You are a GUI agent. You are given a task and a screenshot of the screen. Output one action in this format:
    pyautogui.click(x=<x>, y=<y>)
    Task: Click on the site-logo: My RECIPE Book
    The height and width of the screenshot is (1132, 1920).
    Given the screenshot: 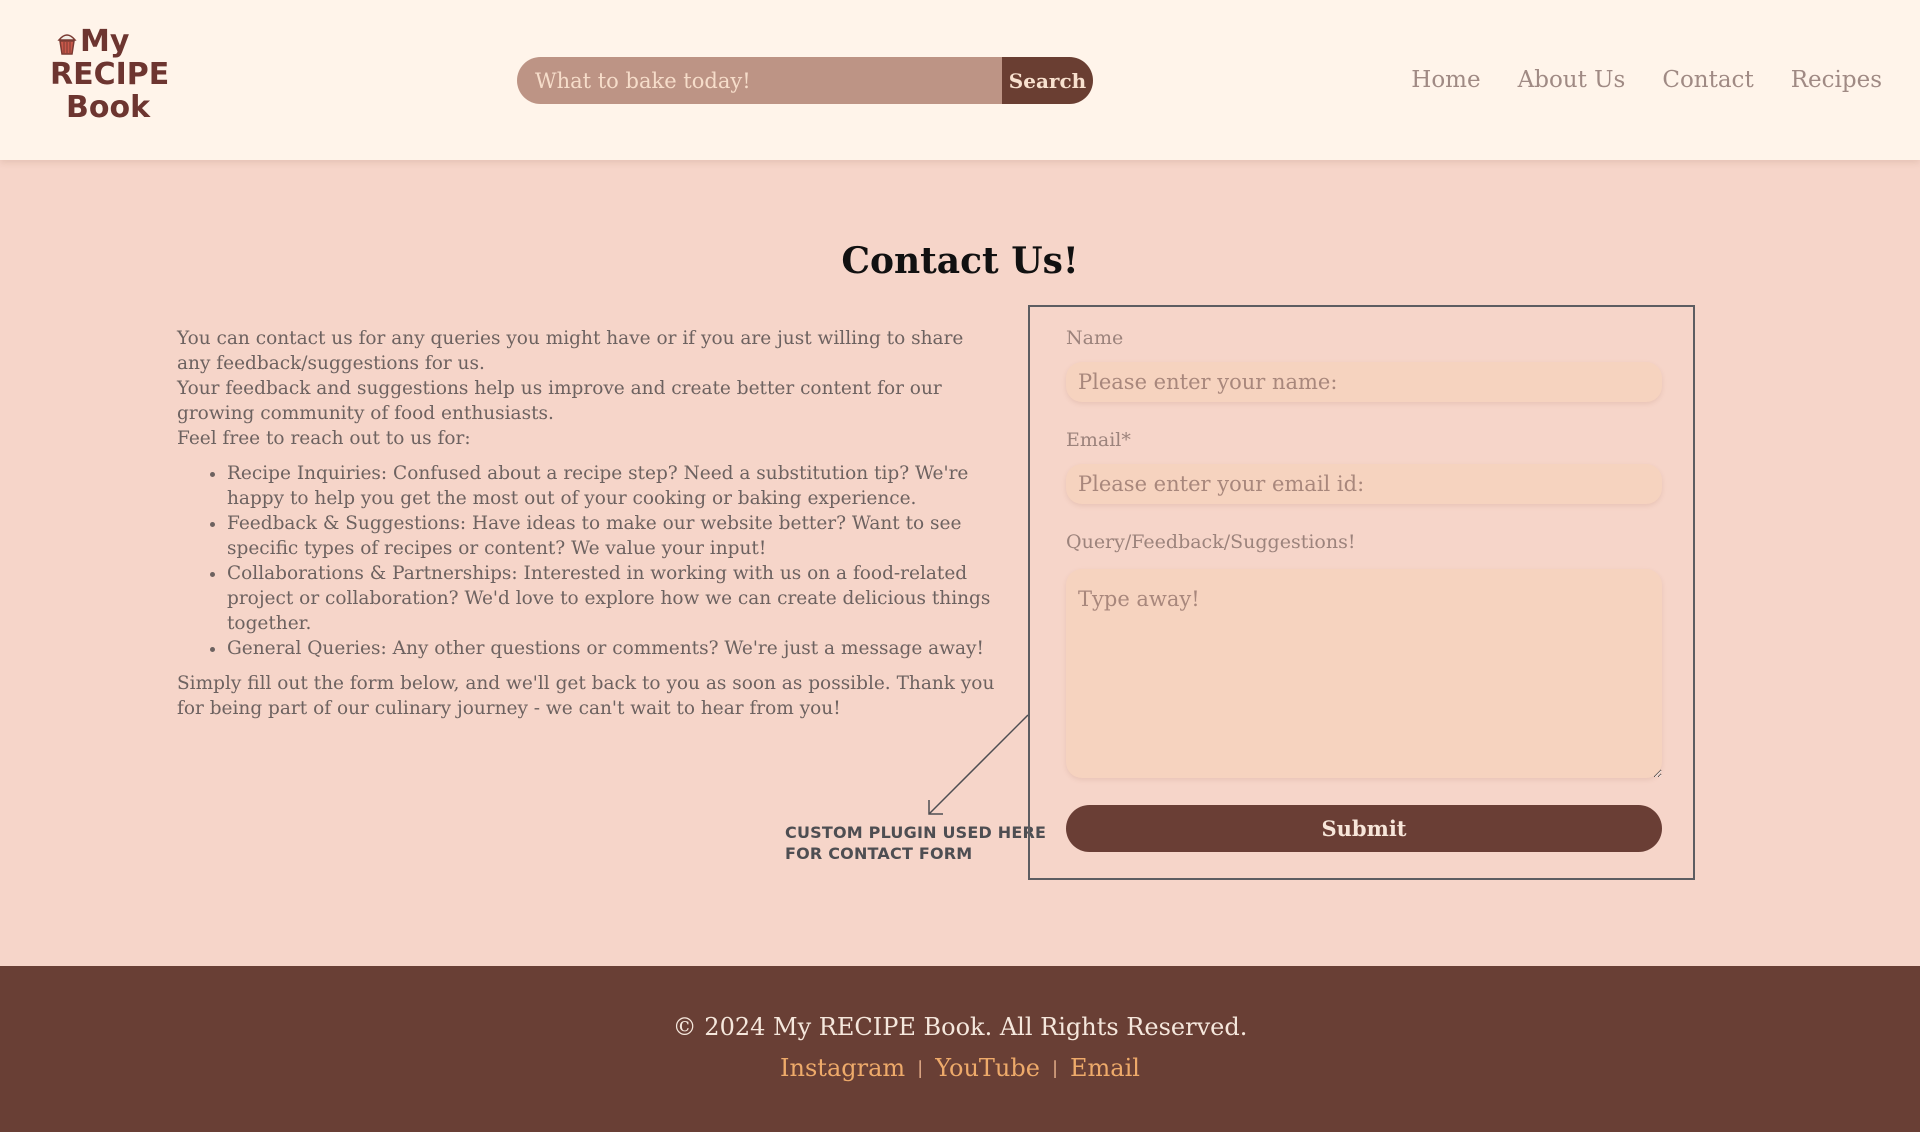 What is the action you would take?
    pyautogui.click(x=108, y=77)
    